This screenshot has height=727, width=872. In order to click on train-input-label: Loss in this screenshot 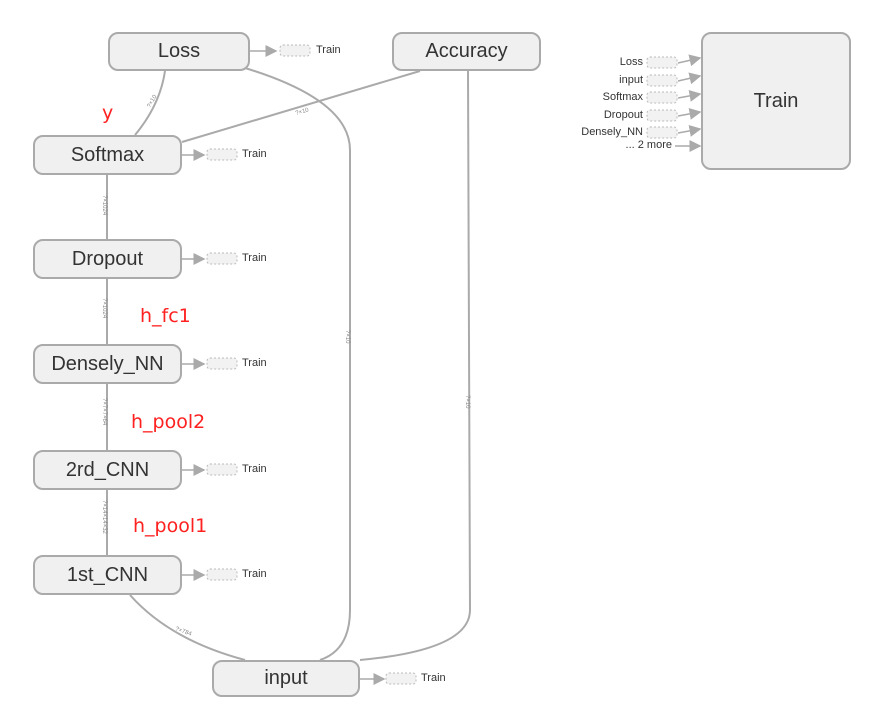, I will do `click(631, 62)`.